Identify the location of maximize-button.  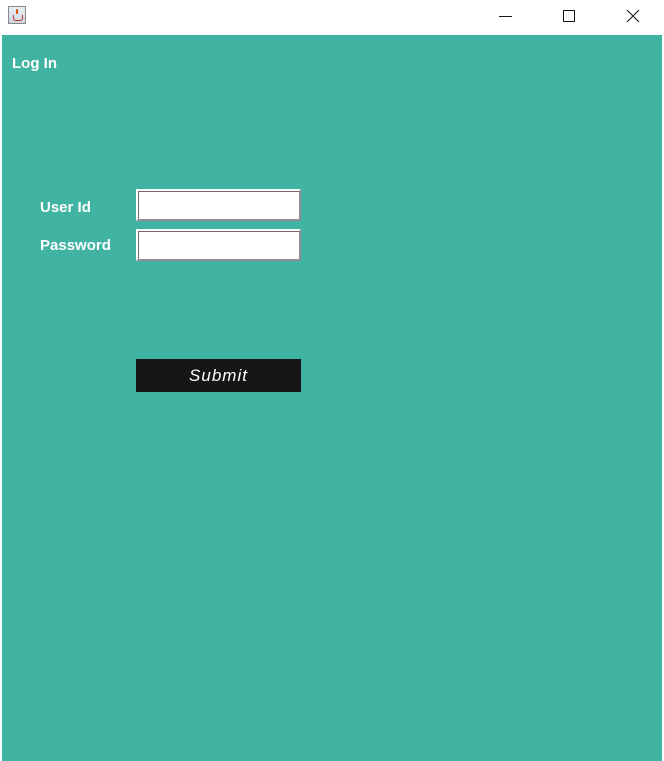
(569, 16).